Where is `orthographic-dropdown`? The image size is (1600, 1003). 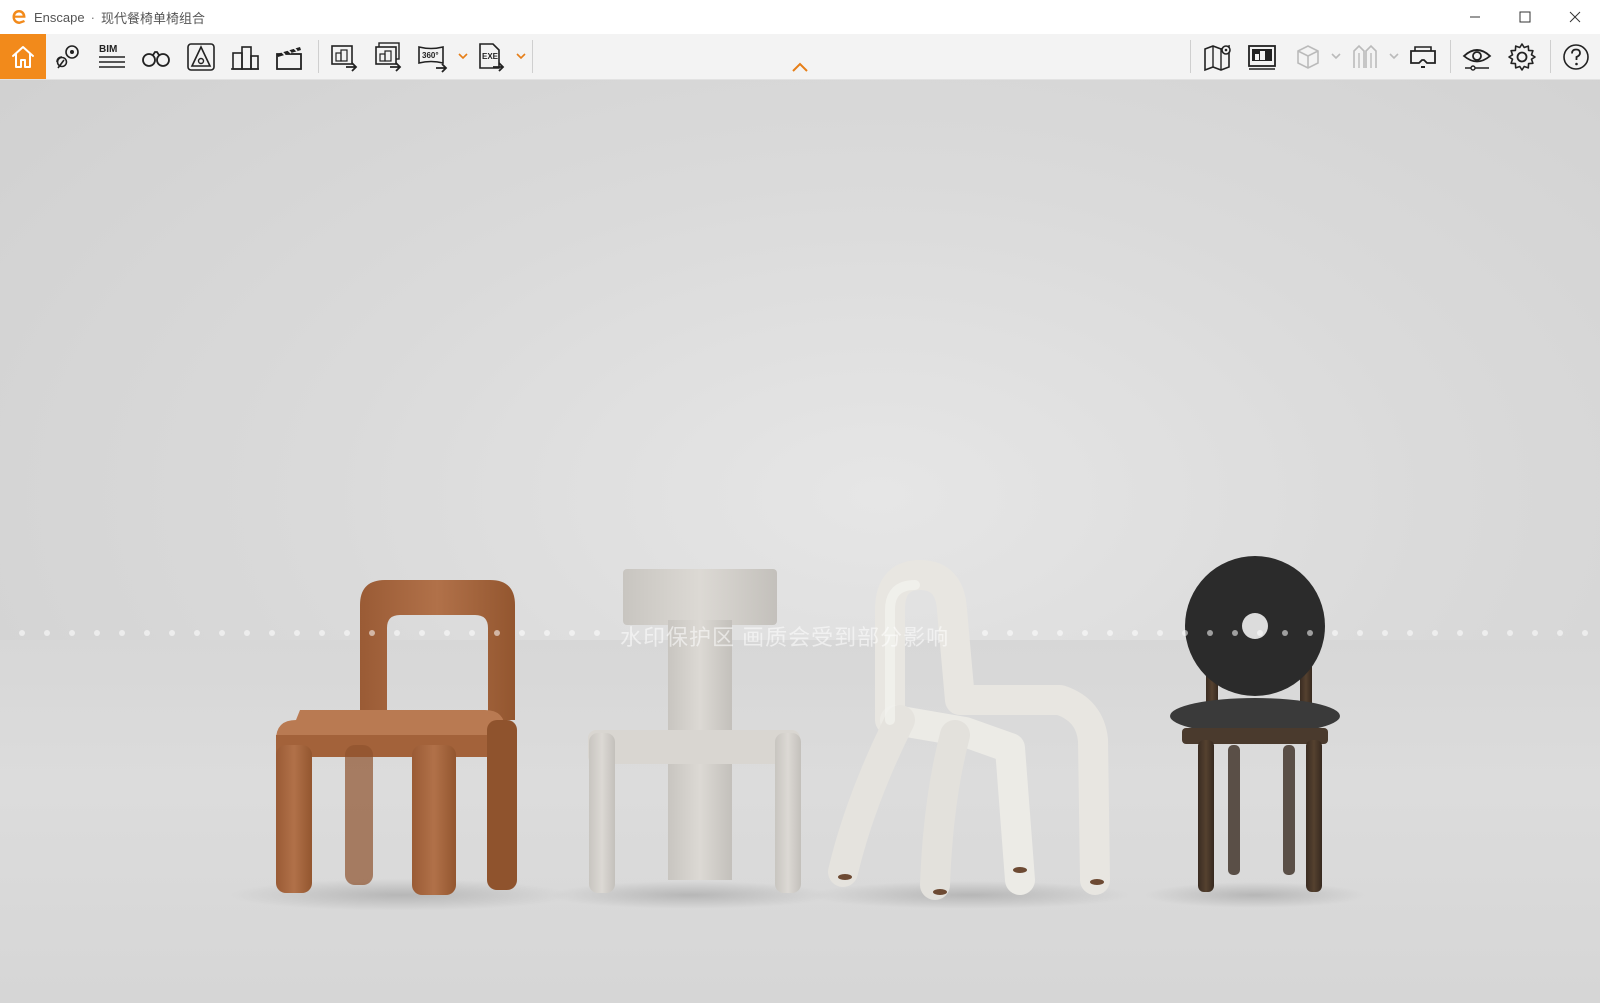
orthographic-dropdown is located at coordinates (1336, 56).